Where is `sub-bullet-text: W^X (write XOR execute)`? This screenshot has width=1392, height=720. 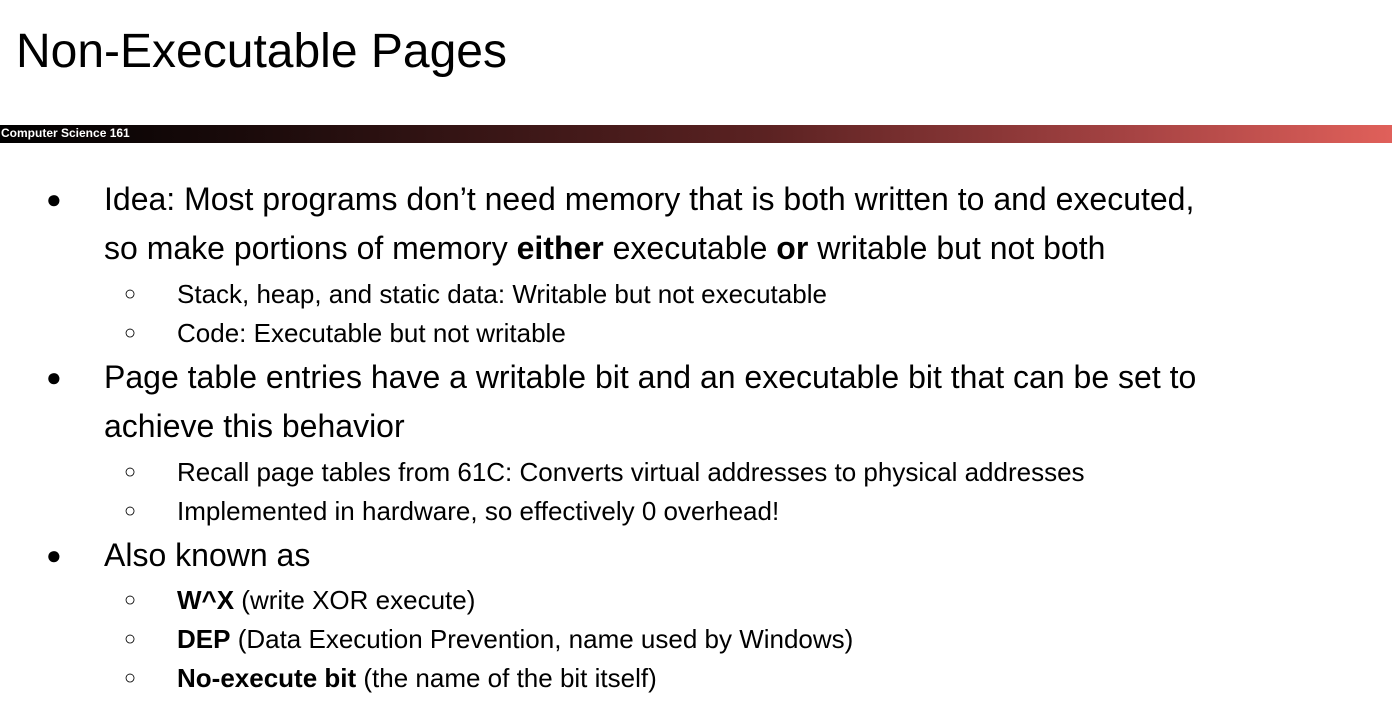 sub-bullet-text: W^X (write XOR execute) is located at coordinates (326, 600).